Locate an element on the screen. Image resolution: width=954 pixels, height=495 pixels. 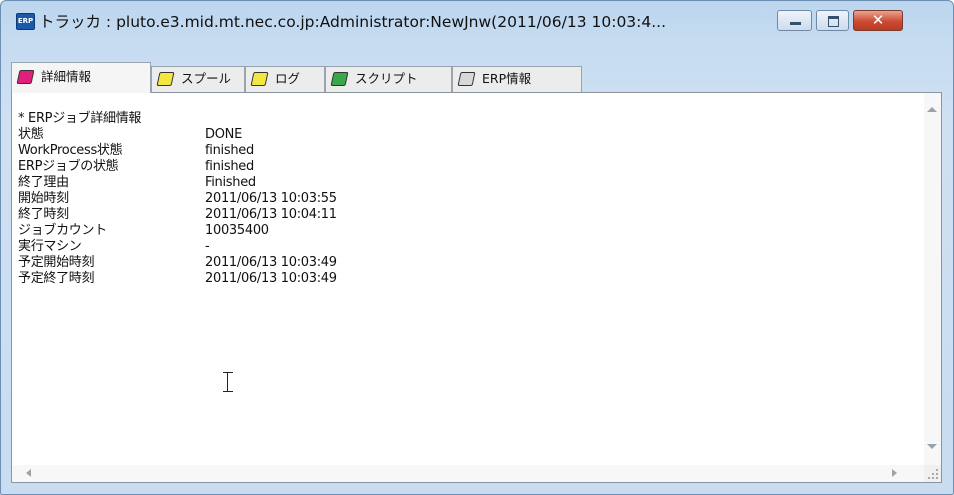
tab-label: スプール is located at coordinates (206, 78).